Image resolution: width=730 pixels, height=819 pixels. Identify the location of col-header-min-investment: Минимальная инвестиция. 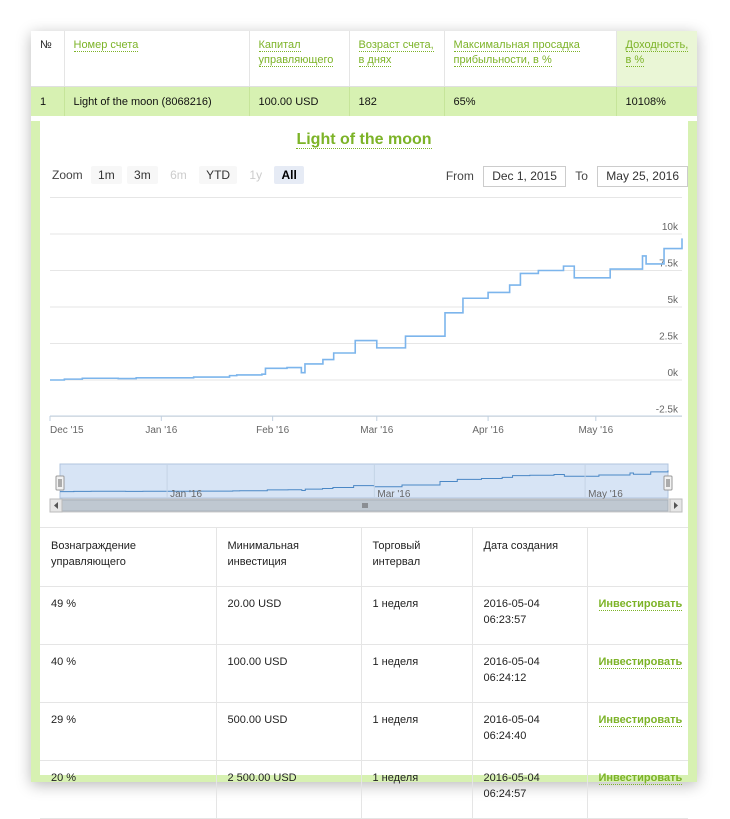
(289, 557).